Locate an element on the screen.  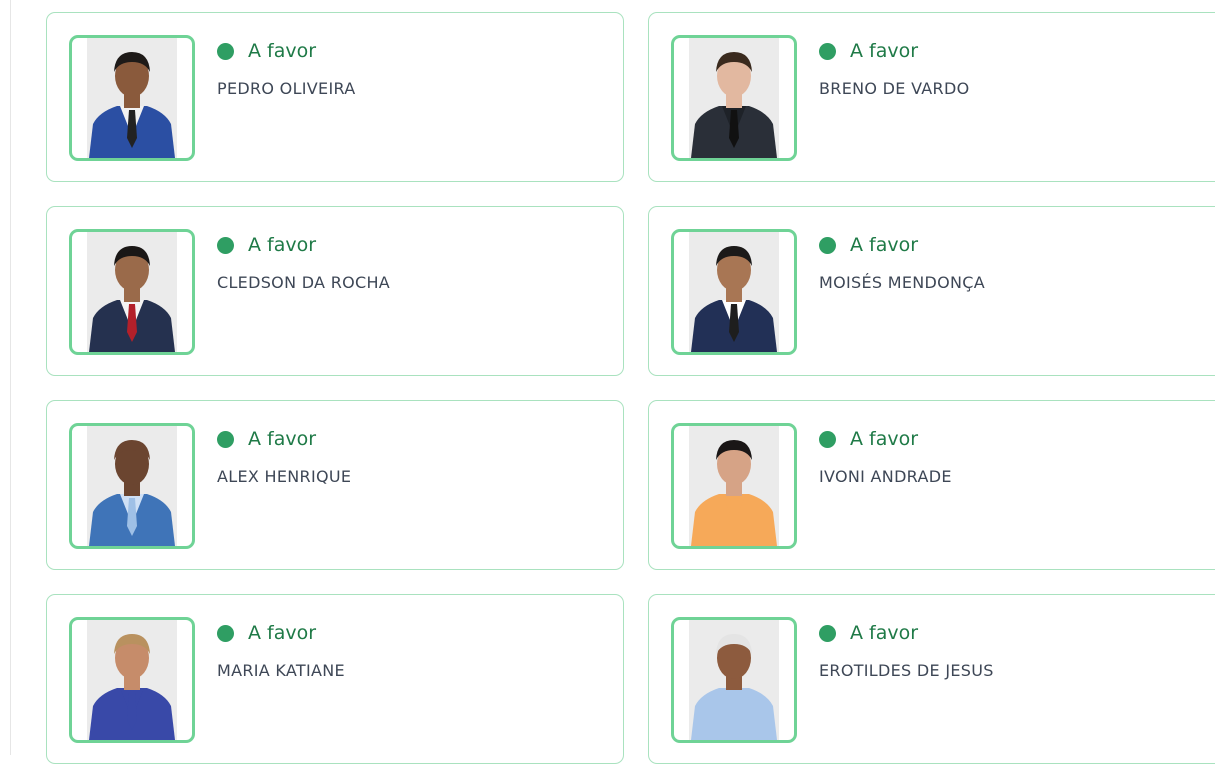
councillor-card: A favor PEDRO OLIVEIRA is located at coordinates (335, 97).